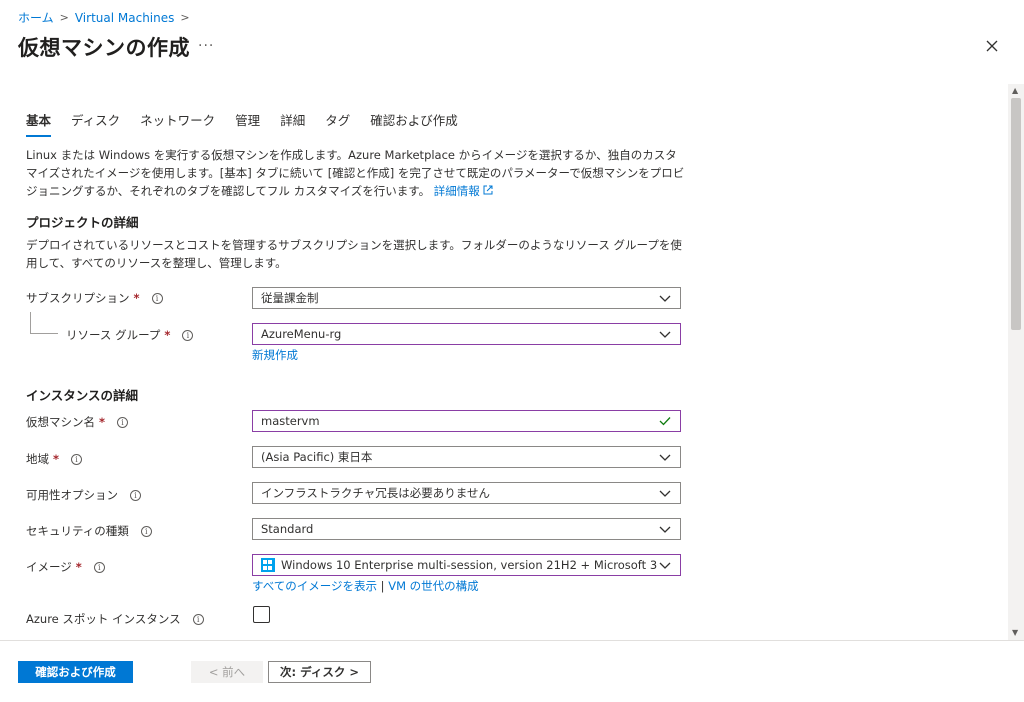 The height and width of the screenshot is (702, 1024). Describe the element at coordinates (319, 672) in the screenshot. I see `next-disks-button: 次: ディスク >` at that location.